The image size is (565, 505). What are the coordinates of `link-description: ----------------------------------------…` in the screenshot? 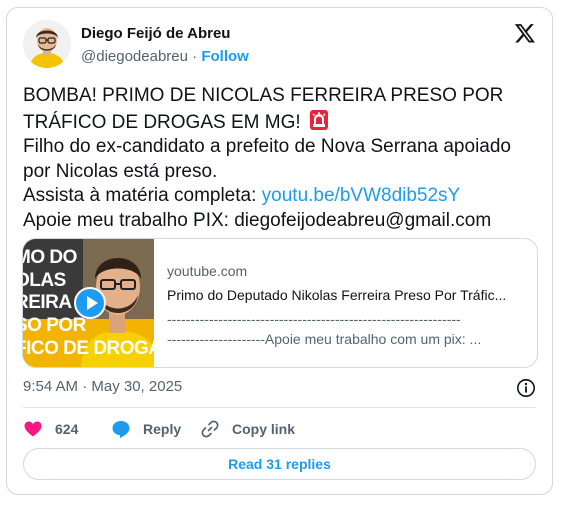 It's located at (348, 329).